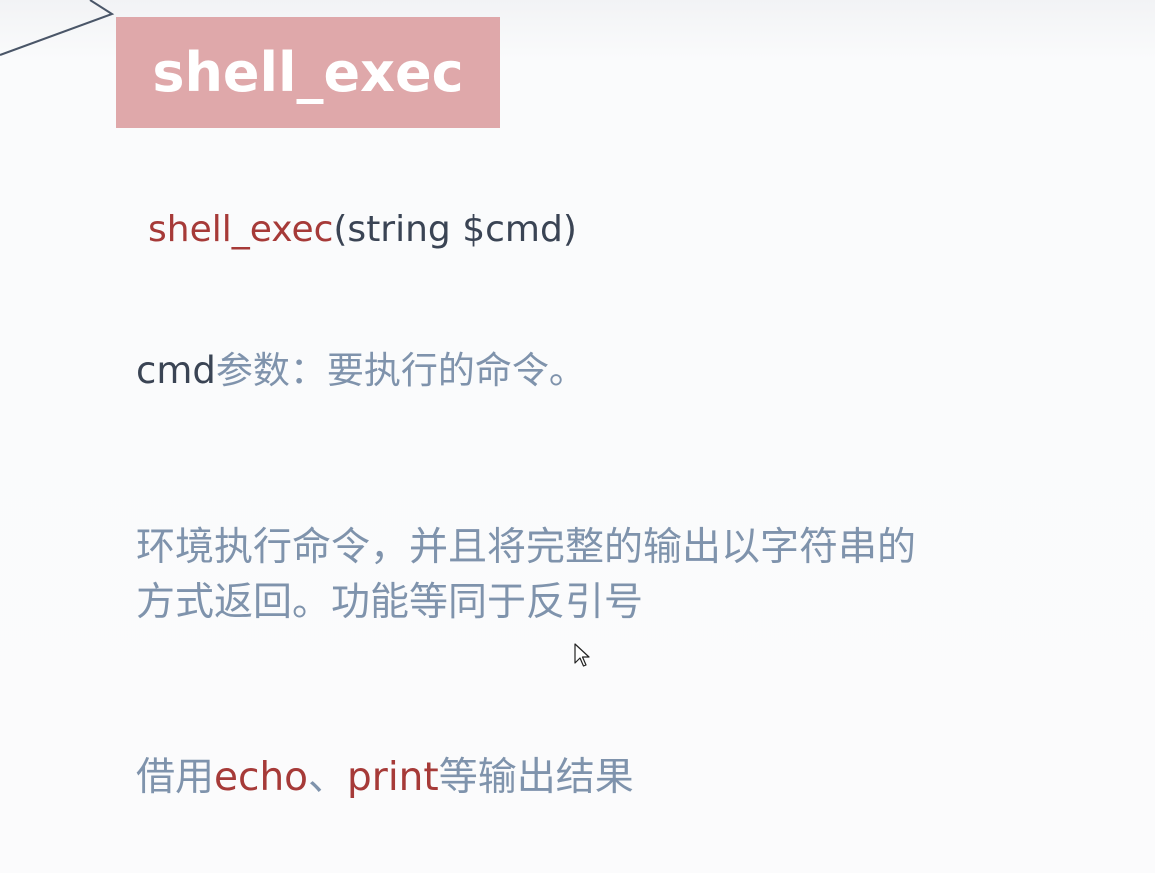 This screenshot has width=1155, height=873. What do you see at coordinates (582, 655) in the screenshot?
I see `mouse-pointer-icon` at bounding box center [582, 655].